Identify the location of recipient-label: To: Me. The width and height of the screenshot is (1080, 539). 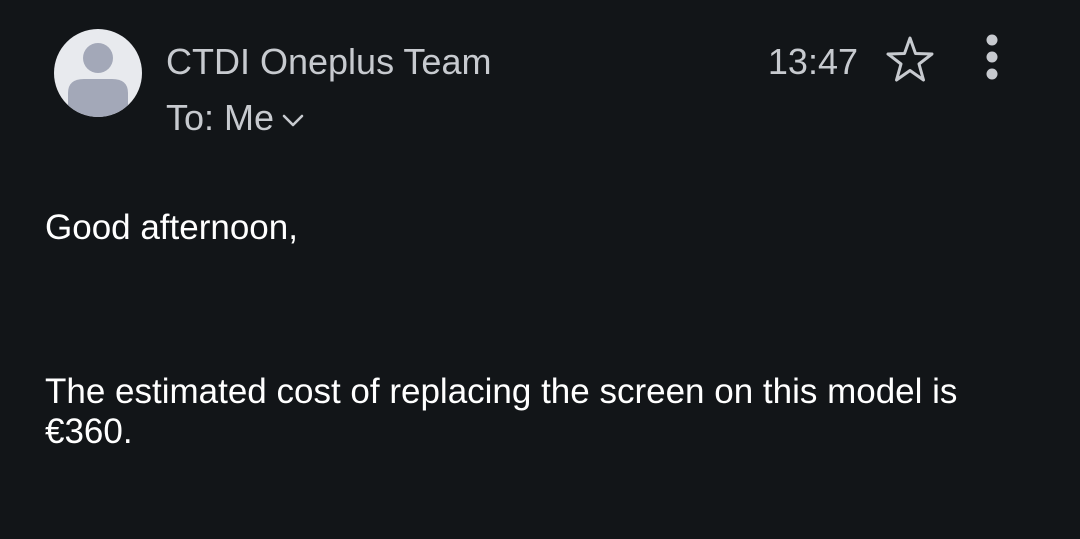
(220, 117).